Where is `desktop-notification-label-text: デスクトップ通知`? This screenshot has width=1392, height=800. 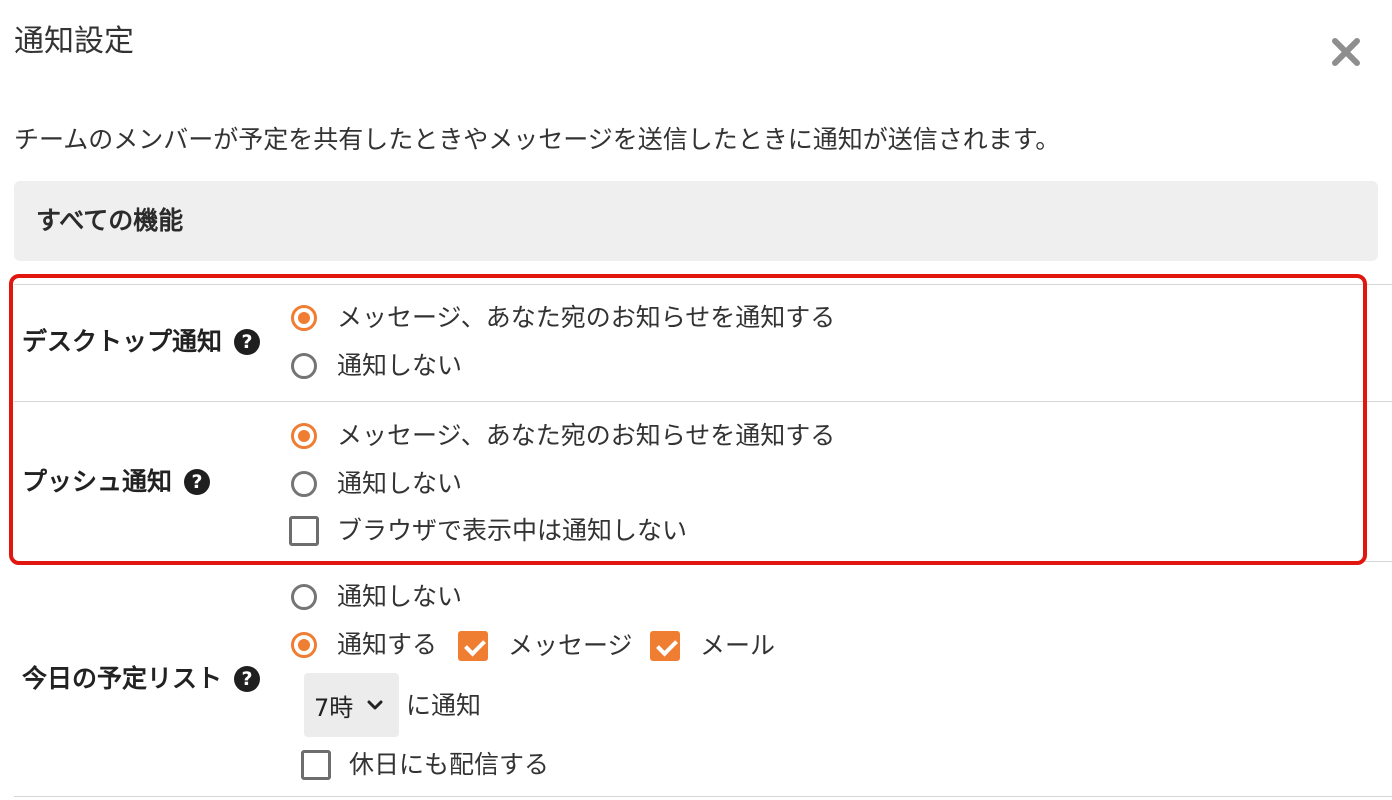 desktop-notification-label-text: デスクトップ通知 is located at coordinates (122, 341).